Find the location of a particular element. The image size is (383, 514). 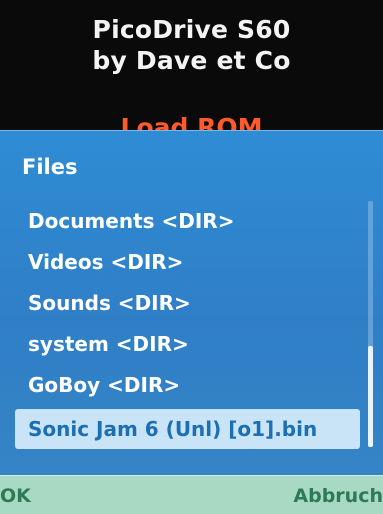

file-item-goboy: GoBoy <DIR> is located at coordinates (187, 385).